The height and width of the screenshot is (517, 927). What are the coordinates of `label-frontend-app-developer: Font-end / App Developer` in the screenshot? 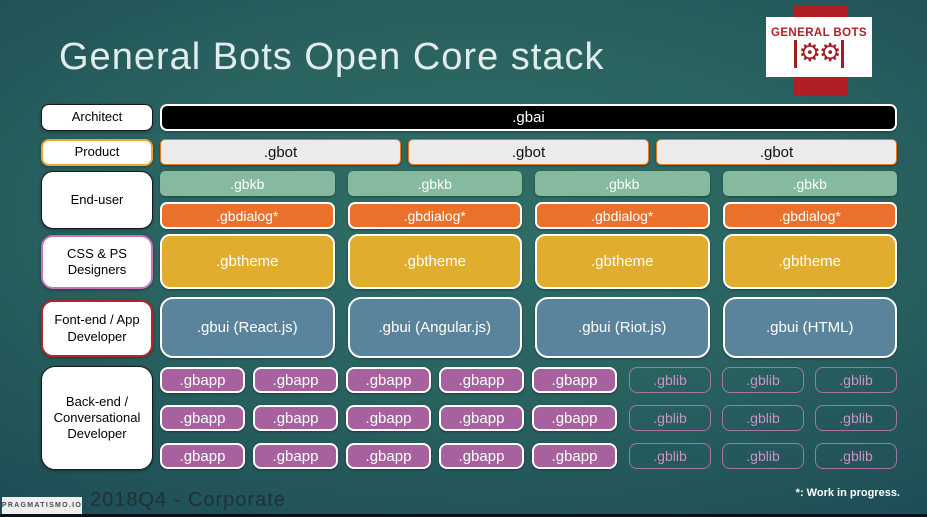 It's located at (97, 328).